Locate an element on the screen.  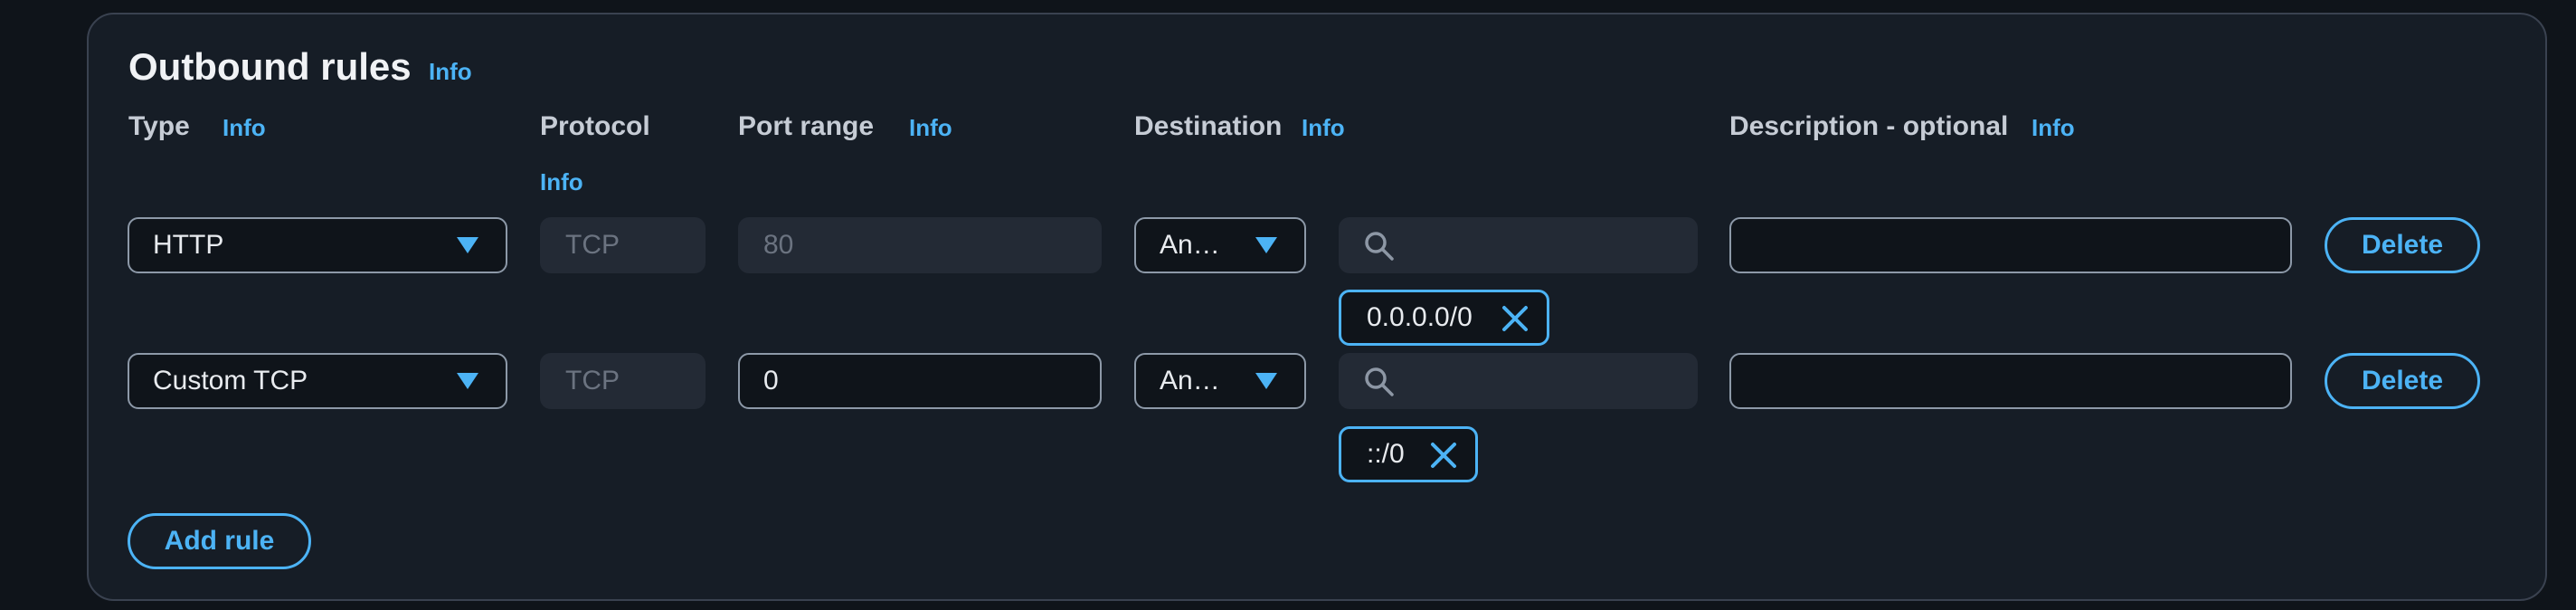
column-header-port-range: Port range is located at coordinates (807, 126).